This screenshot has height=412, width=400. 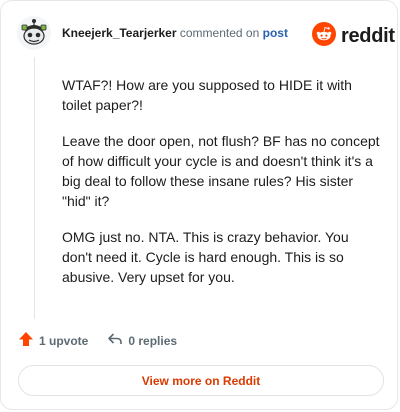 I want to click on reddit-brand: reddit, so click(x=353, y=36).